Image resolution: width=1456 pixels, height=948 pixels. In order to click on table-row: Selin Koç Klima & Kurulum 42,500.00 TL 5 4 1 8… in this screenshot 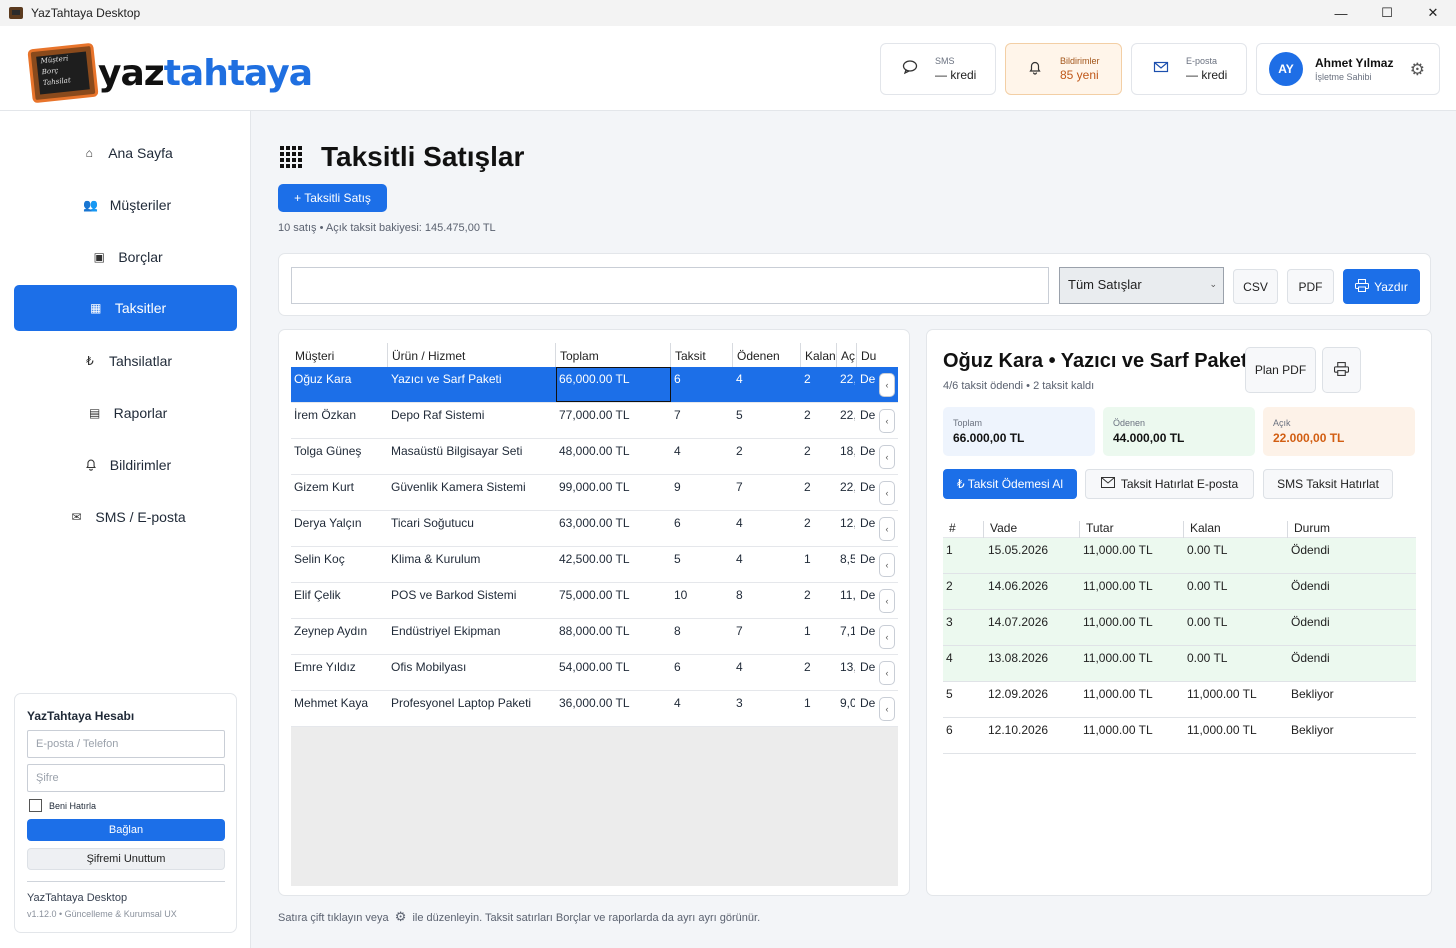, I will do `click(594, 565)`.